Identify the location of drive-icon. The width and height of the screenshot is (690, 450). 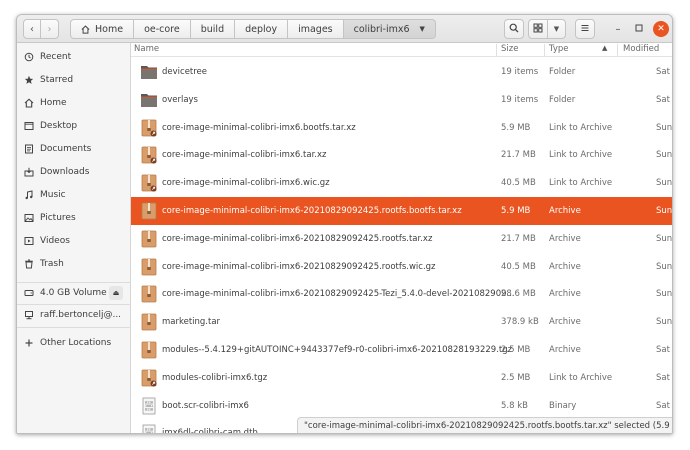
(29, 293).